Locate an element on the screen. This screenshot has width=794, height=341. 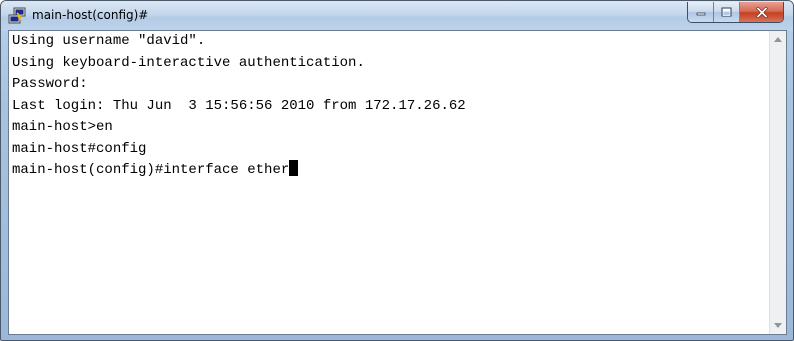
close-icon is located at coordinates (761, 12).